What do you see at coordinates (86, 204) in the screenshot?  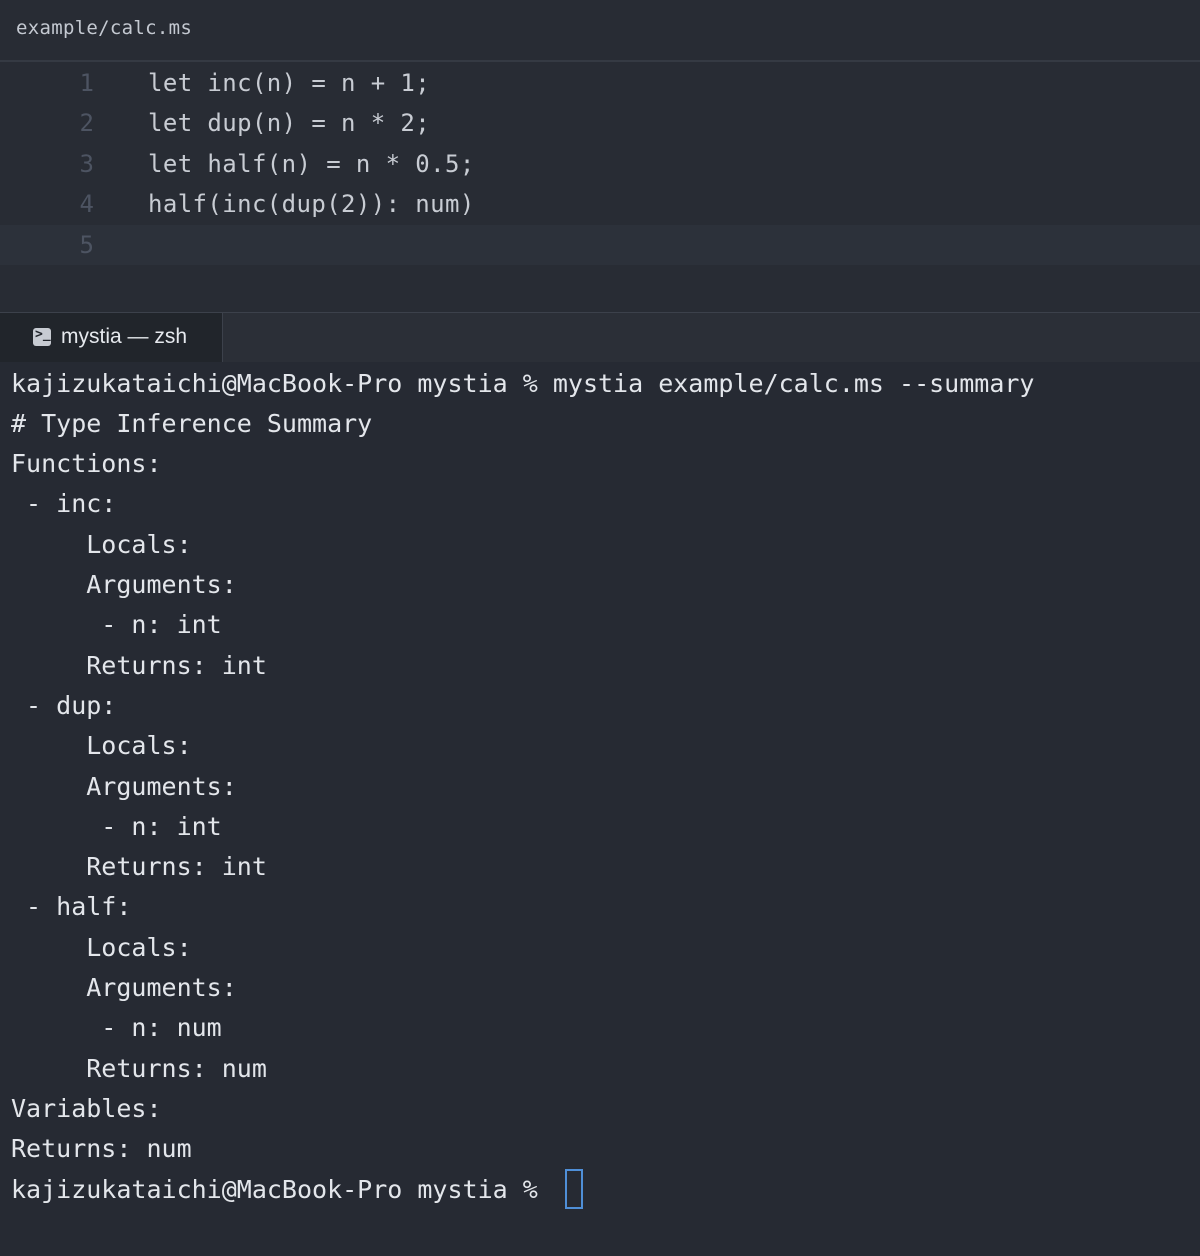 I see `line-number: 4` at bounding box center [86, 204].